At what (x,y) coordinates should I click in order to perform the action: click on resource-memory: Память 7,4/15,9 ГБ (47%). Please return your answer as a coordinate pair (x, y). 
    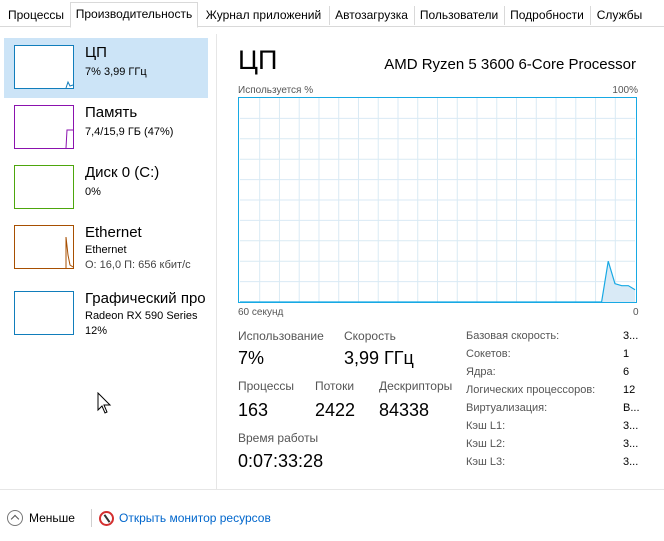
    Looking at the image, I should click on (106, 128).